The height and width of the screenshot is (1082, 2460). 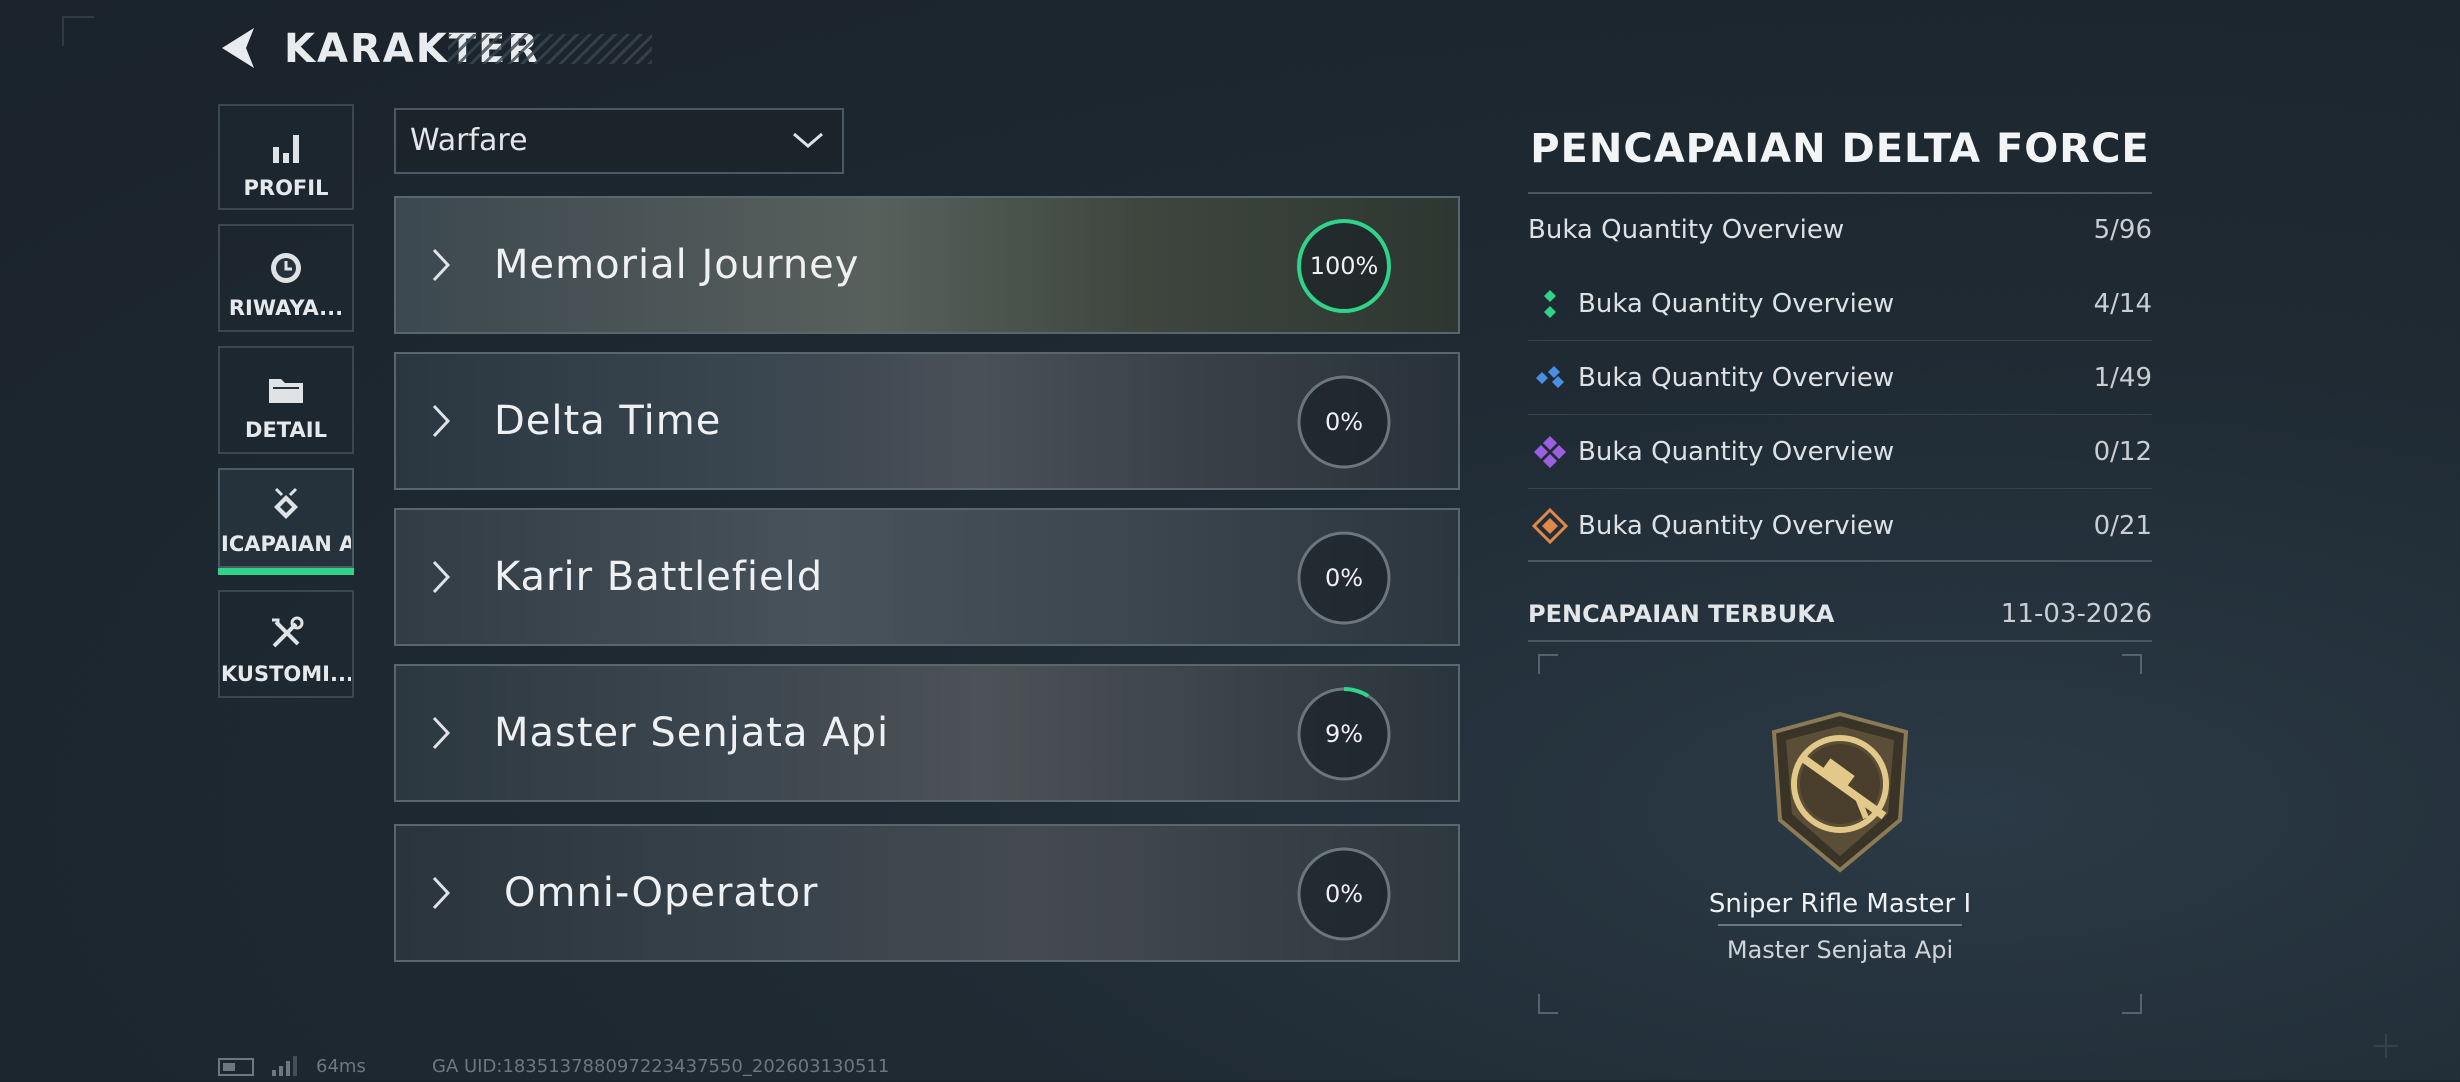 I want to click on category-name: Memorial Journey, so click(x=677, y=265).